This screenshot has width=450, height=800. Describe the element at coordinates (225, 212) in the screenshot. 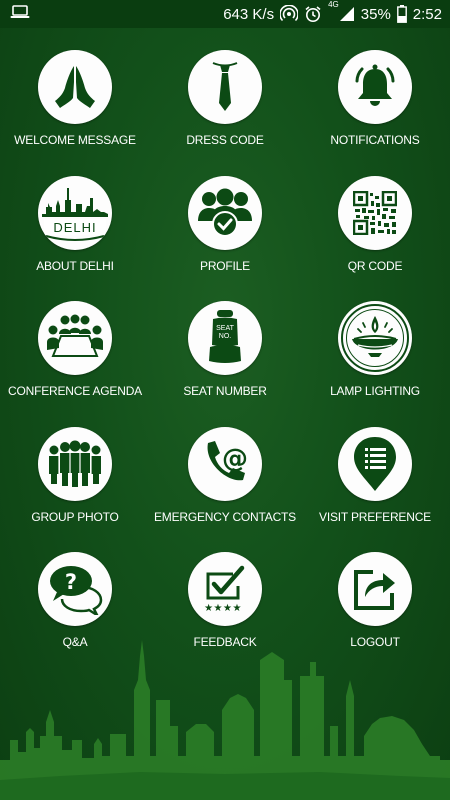

I see `user-group-check-icon` at that location.